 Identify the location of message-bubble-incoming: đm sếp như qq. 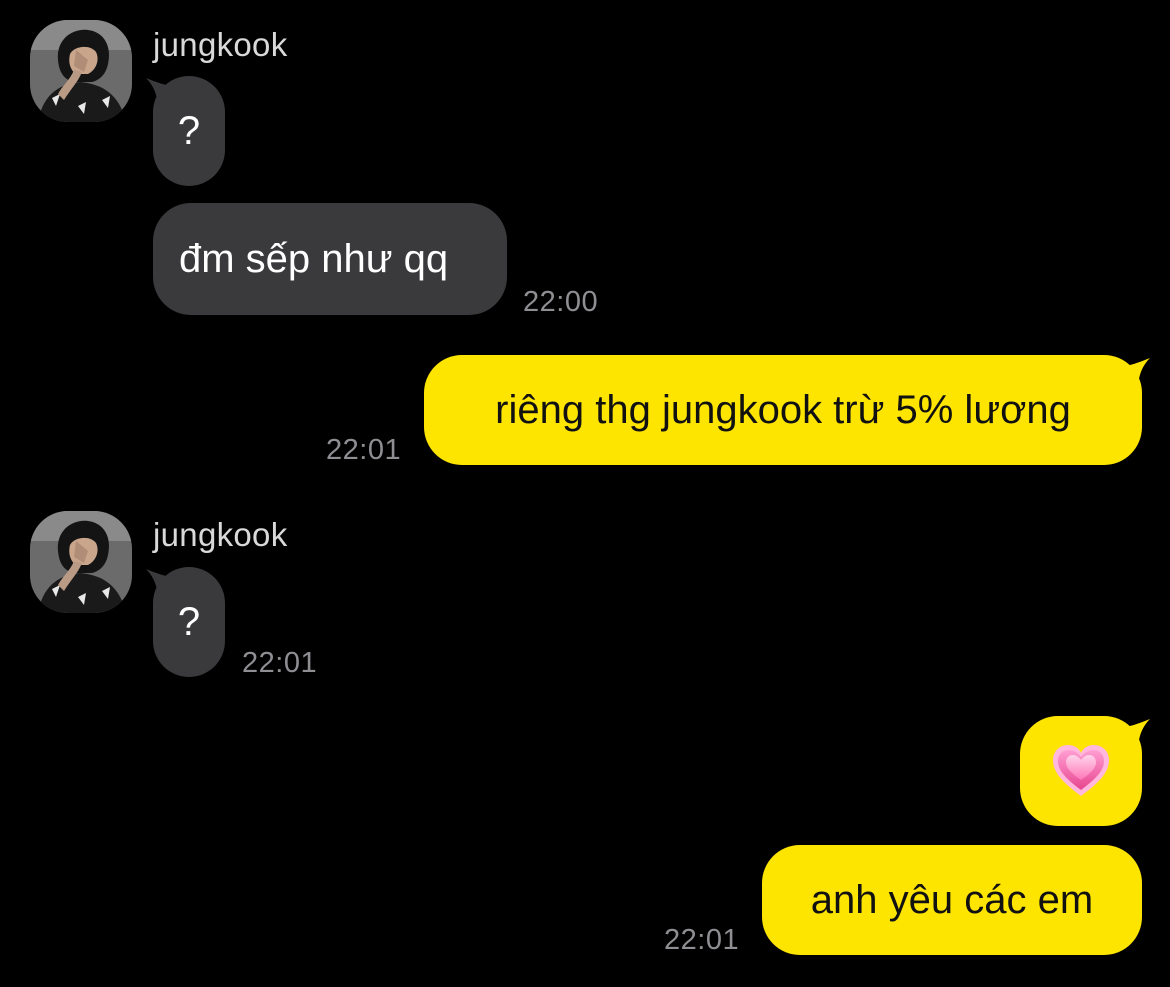
(330, 259).